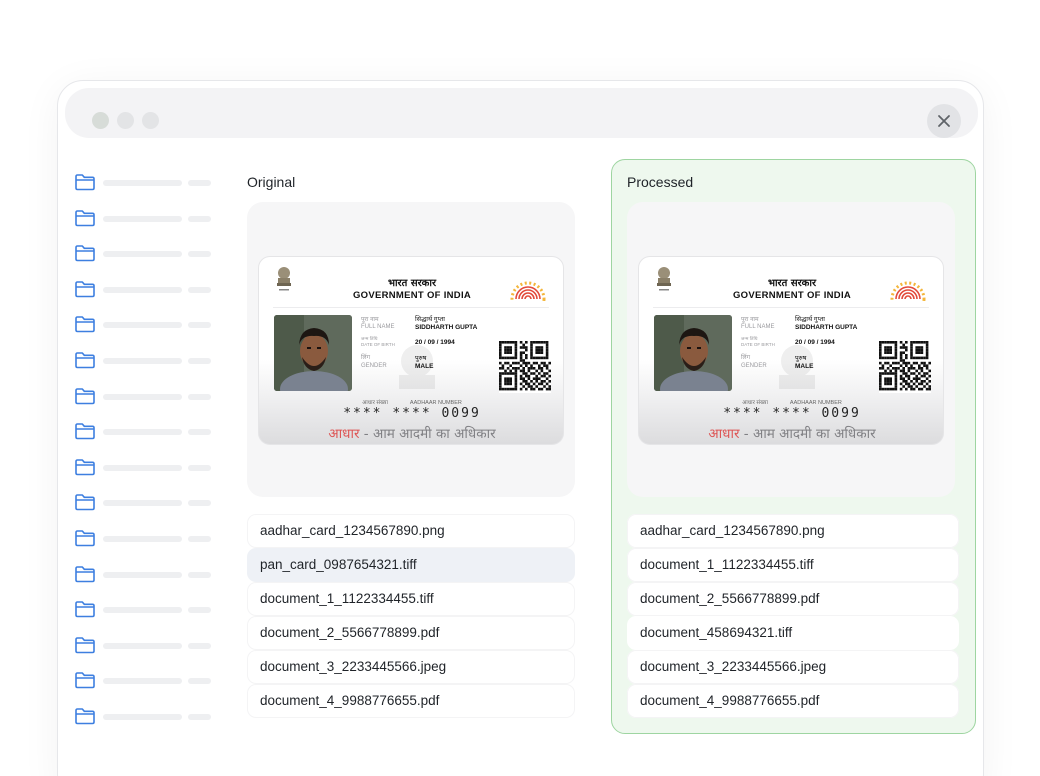 This screenshot has height=776, width=1040. I want to click on sidebar, so click(144, 456).